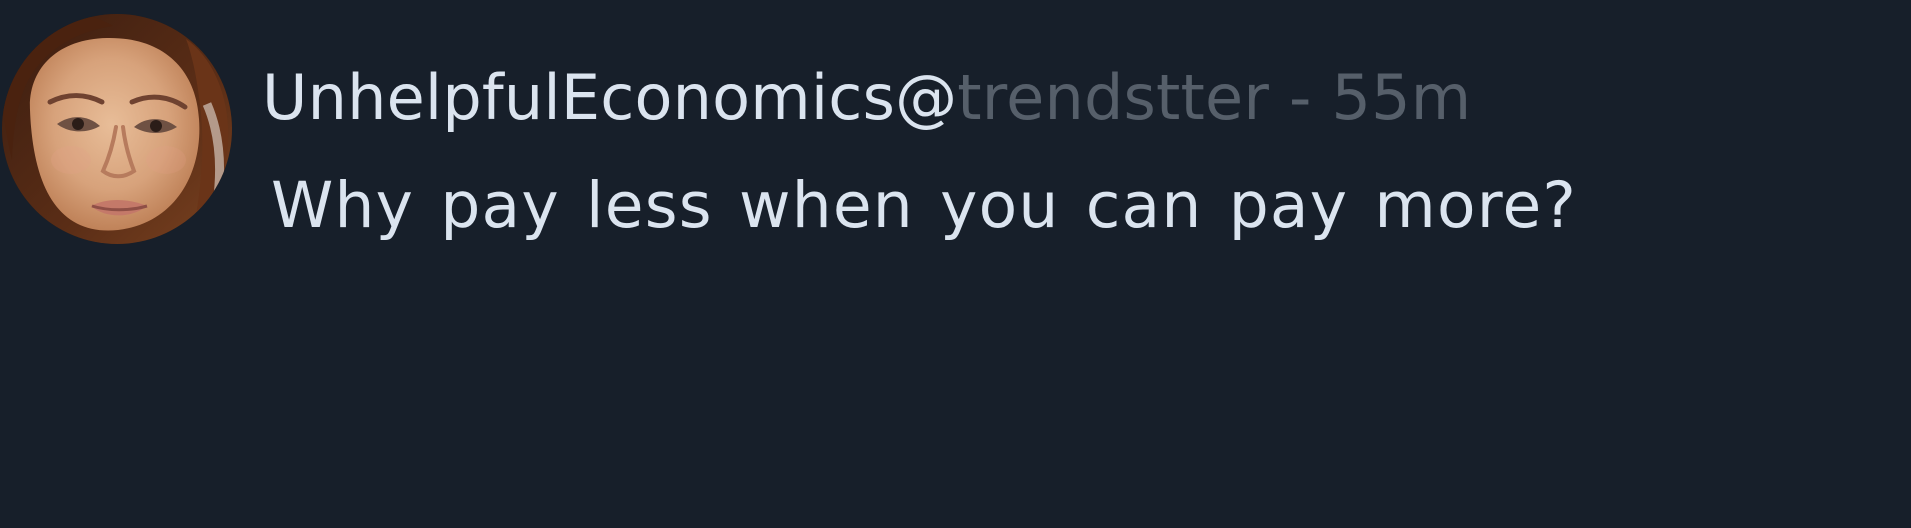 The height and width of the screenshot is (528, 1911). I want to click on timestamp: 55m, so click(1401, 97).